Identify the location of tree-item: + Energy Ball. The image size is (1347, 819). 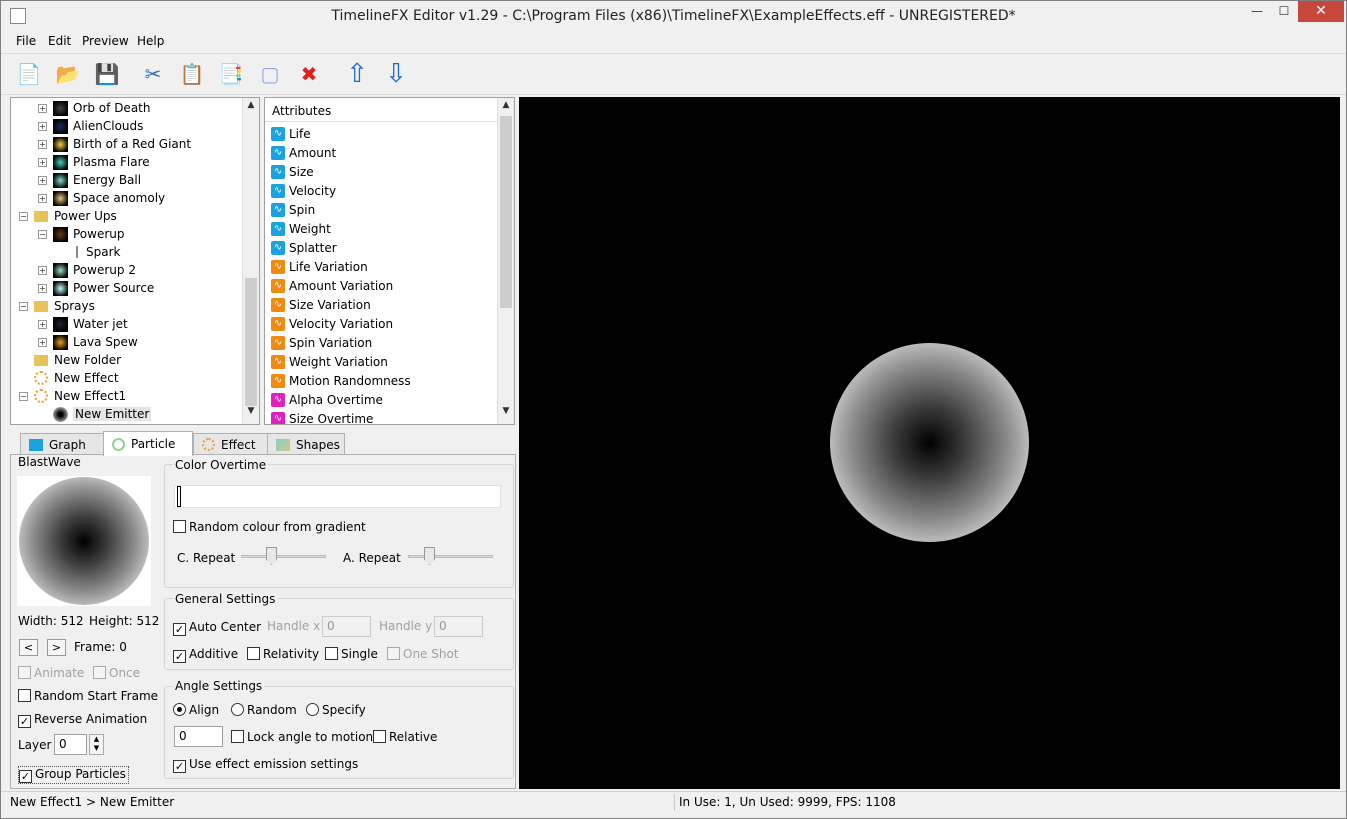
(89, 180).